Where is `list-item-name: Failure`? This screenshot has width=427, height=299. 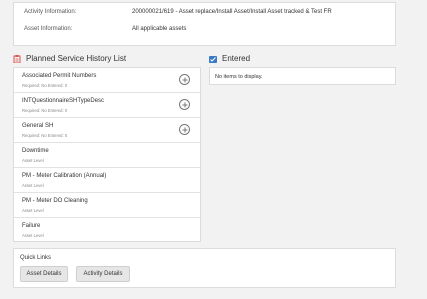
list-item-name: Failure is located at coordinates (31, 226).